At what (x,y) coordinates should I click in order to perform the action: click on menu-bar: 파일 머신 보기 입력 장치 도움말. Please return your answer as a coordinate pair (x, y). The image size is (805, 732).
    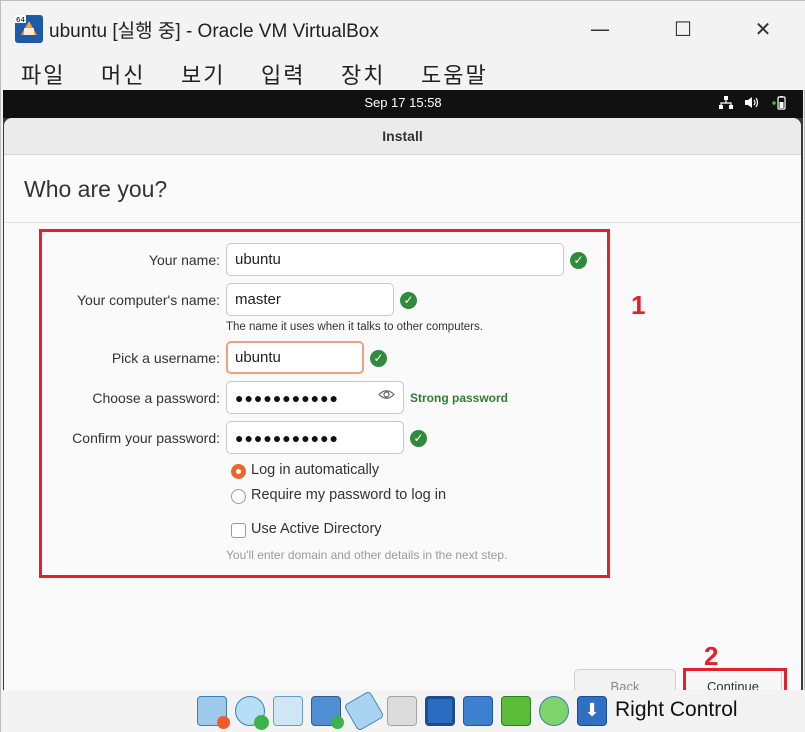
    Looking at the image, I should click on (403, 73).